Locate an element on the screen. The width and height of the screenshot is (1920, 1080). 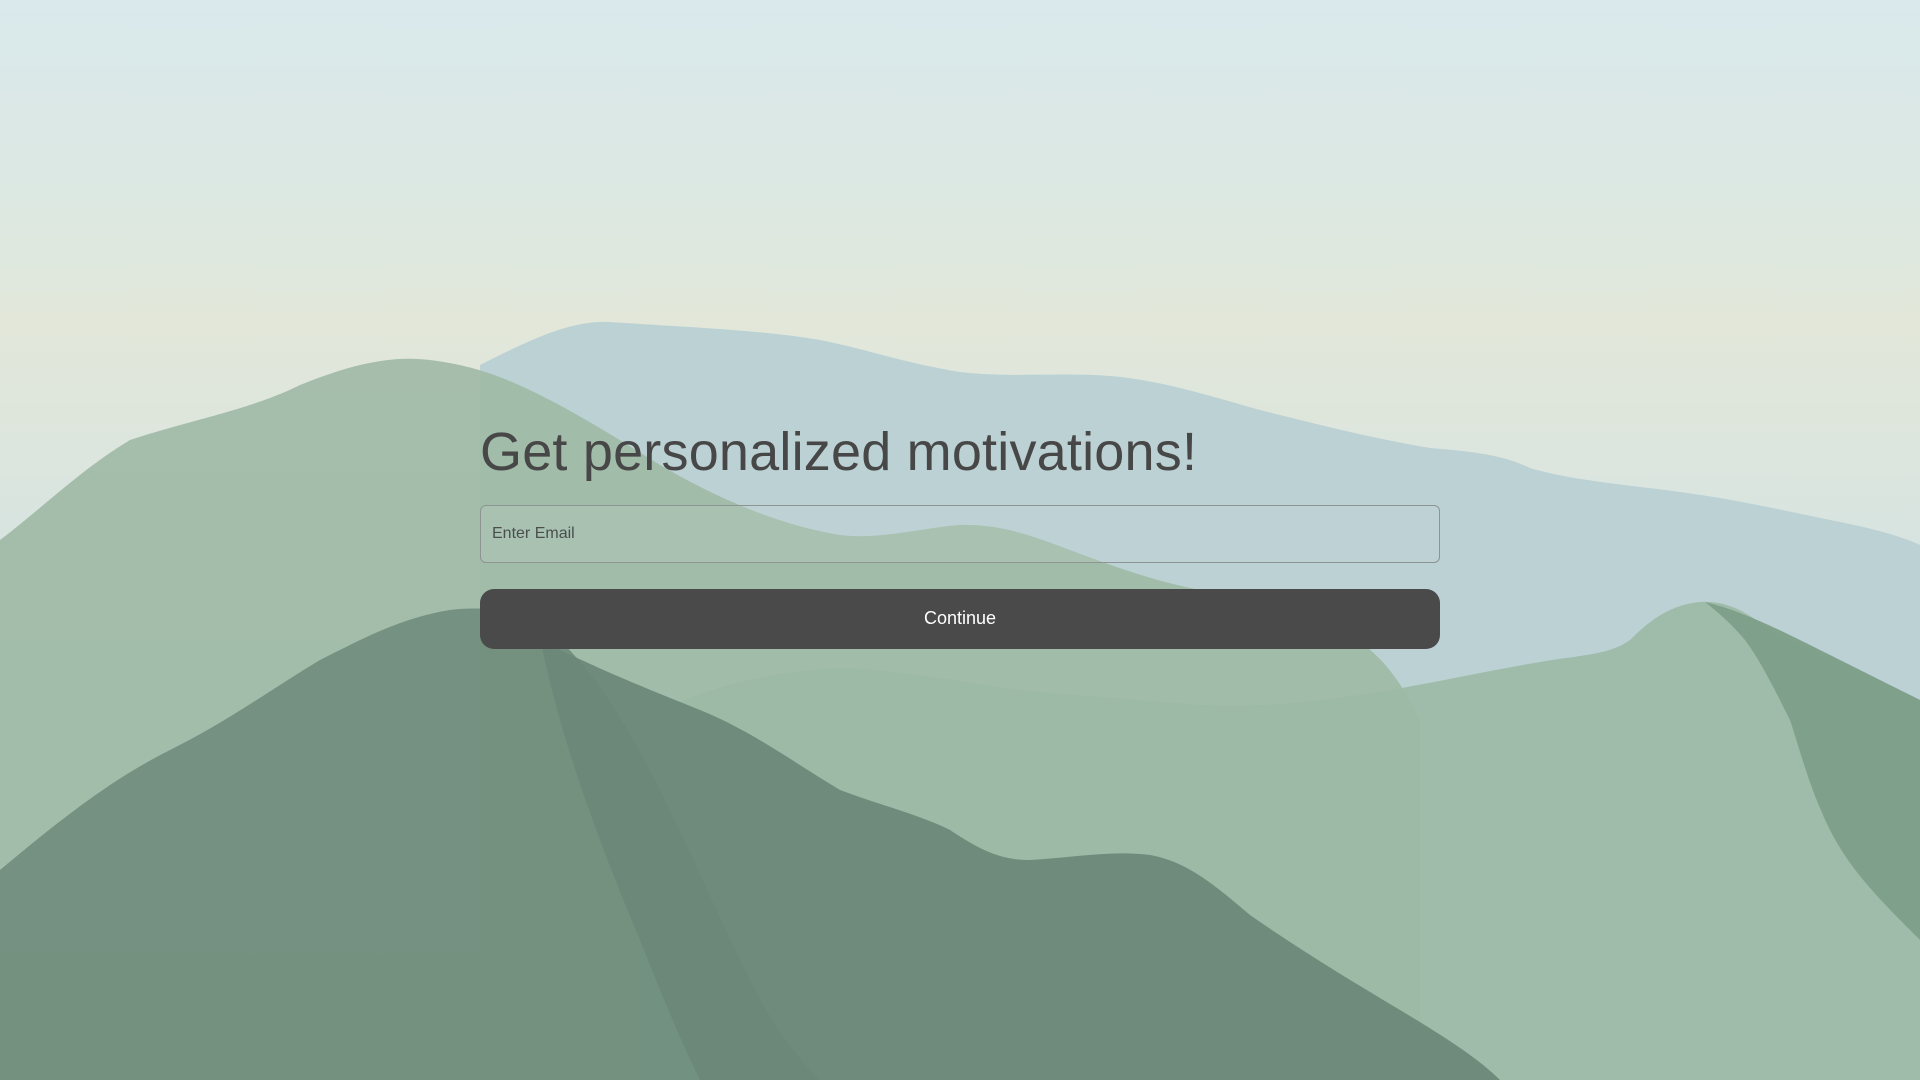
signup-panel: Get personalized motivations! Continue is located at coordinates (960, 534).